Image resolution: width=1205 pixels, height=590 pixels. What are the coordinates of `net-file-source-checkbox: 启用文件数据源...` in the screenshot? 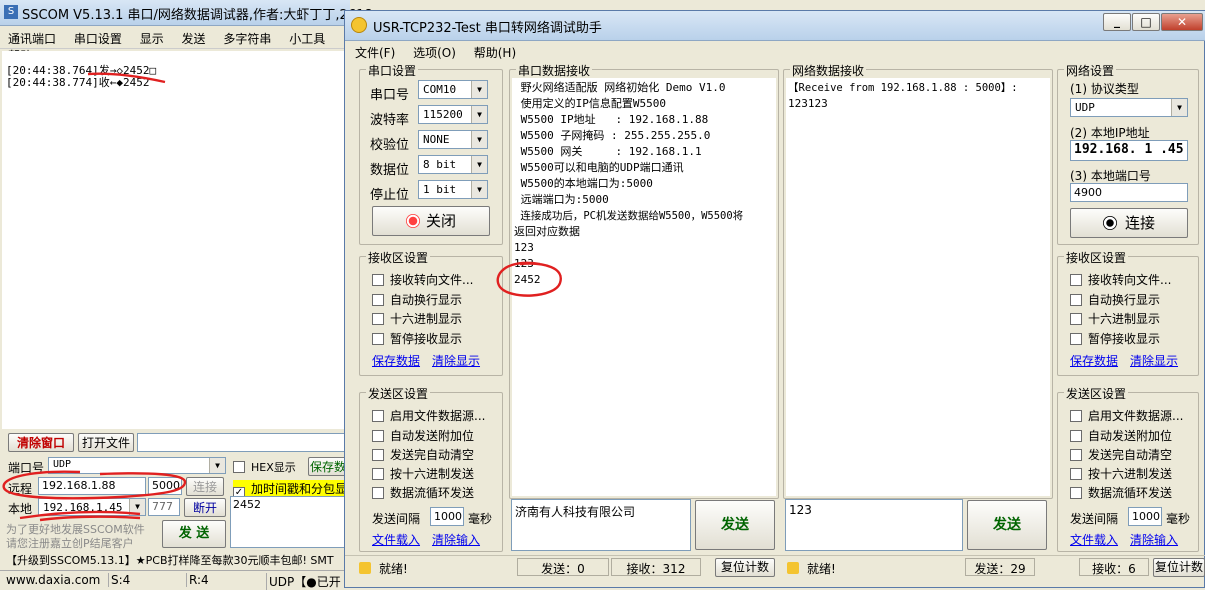 It's located at (1126, 415).